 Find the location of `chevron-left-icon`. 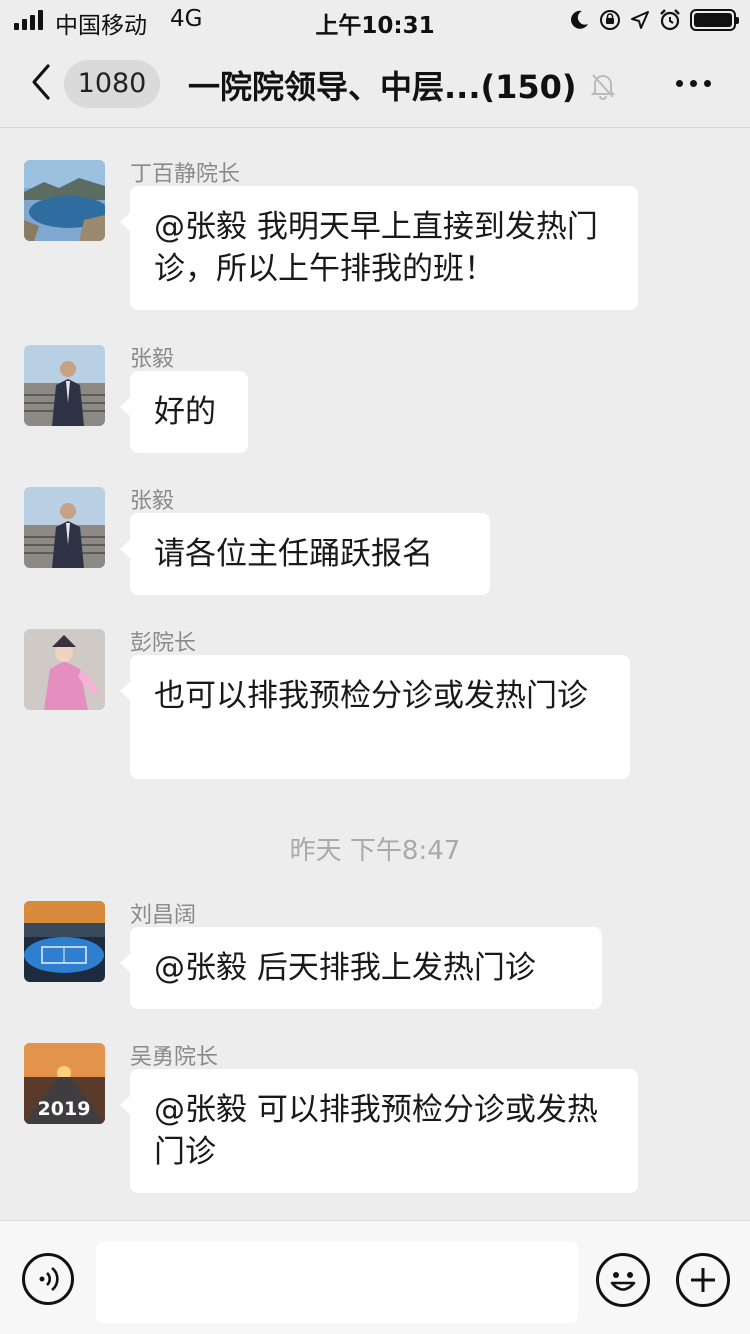

chevron-left-icon is located at coordinates (42, 82).